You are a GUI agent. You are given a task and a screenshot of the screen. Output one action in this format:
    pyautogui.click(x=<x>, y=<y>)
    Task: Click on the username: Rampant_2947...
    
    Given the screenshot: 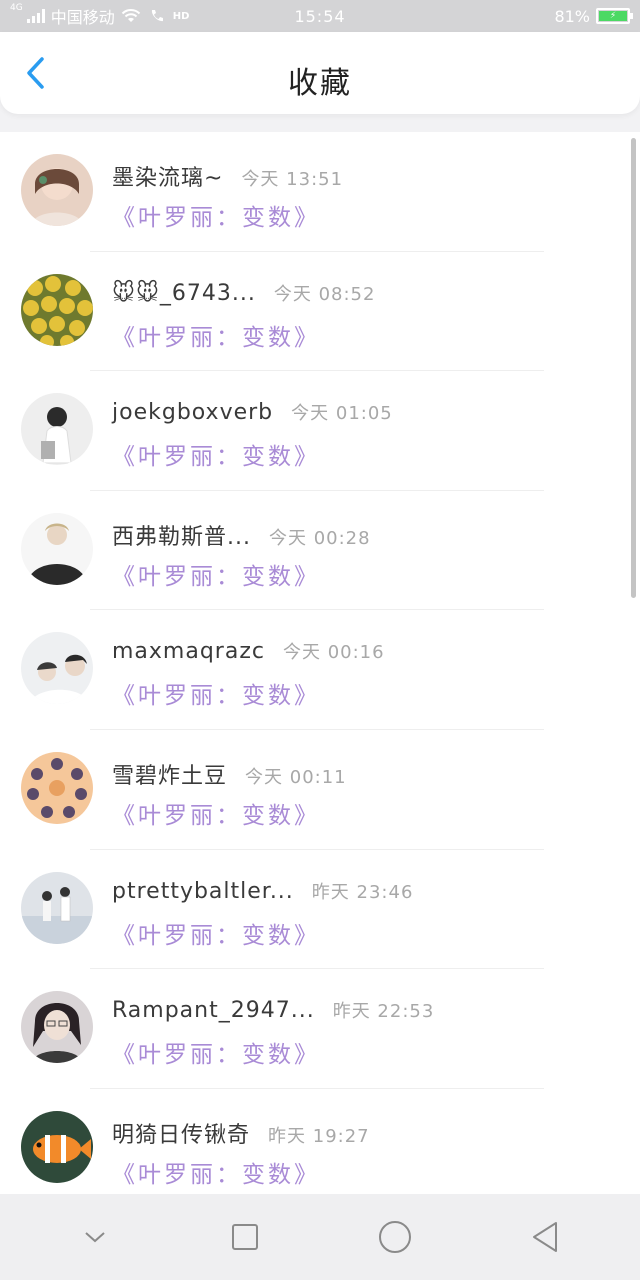 What is the action you would take?
    pyautogui.click(x=213, y=1010)
    